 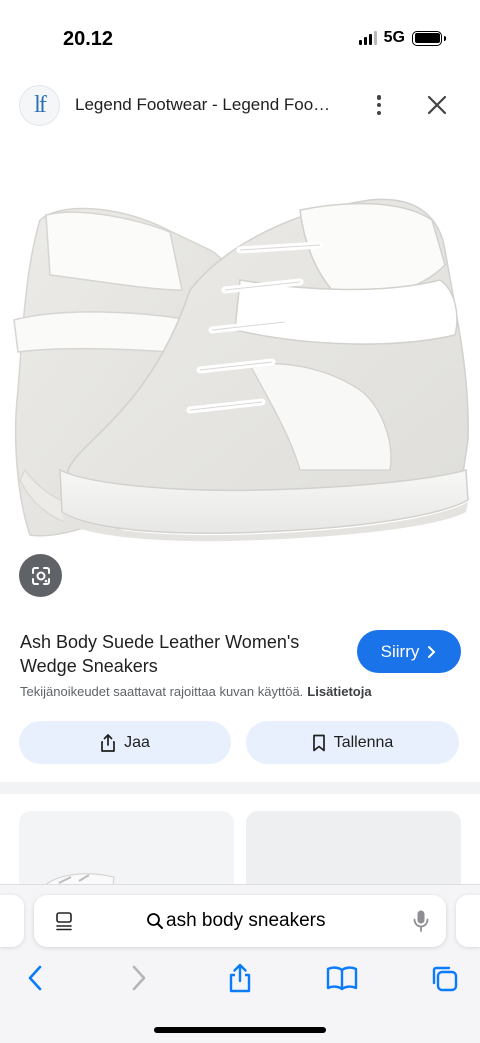 I want to click on reader-icon, so click(x=64, y=921).